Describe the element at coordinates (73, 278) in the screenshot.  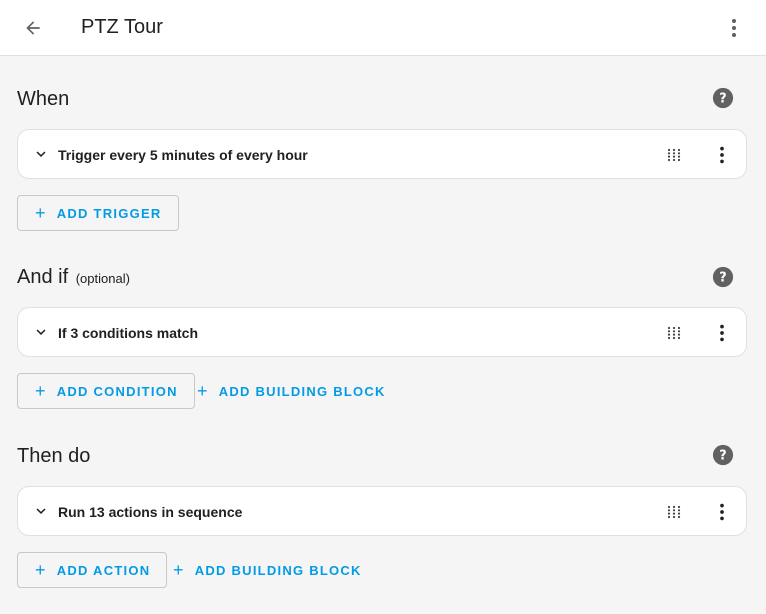
I see `section-heading-conditions: And if (optional)` at that location.